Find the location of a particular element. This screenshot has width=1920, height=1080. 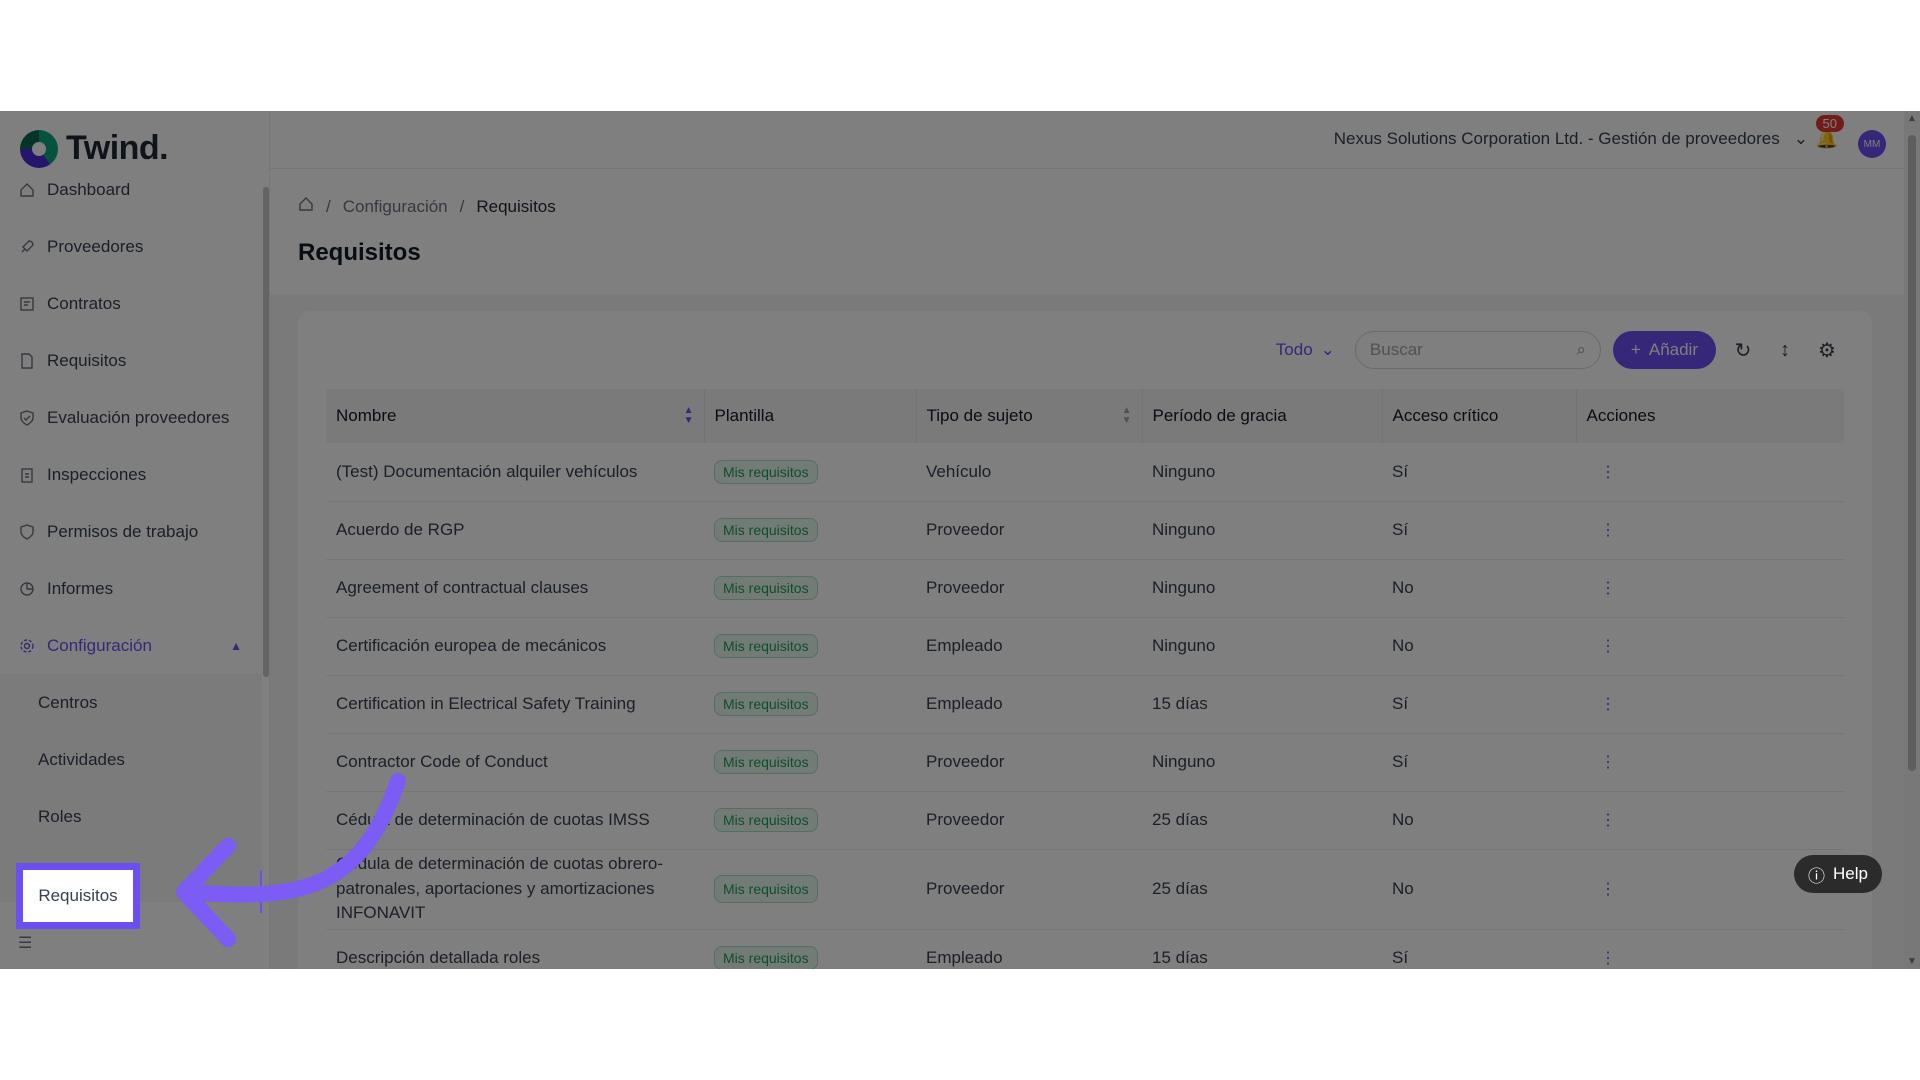

header-tipo: Tipo de sujeto ▲ ▼ is located at coordinates (1029, 416).